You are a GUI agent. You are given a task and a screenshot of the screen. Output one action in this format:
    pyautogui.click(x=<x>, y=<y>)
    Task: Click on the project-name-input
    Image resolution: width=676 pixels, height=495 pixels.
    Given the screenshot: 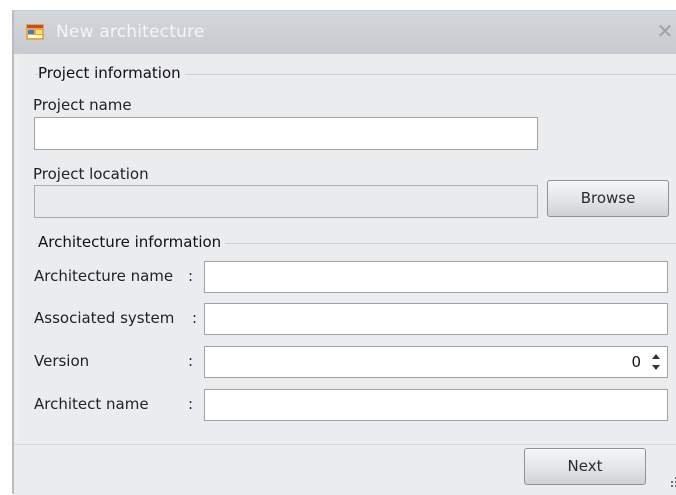 What is the action you would take?
    pyautogui.click(x=286, y=133)
    